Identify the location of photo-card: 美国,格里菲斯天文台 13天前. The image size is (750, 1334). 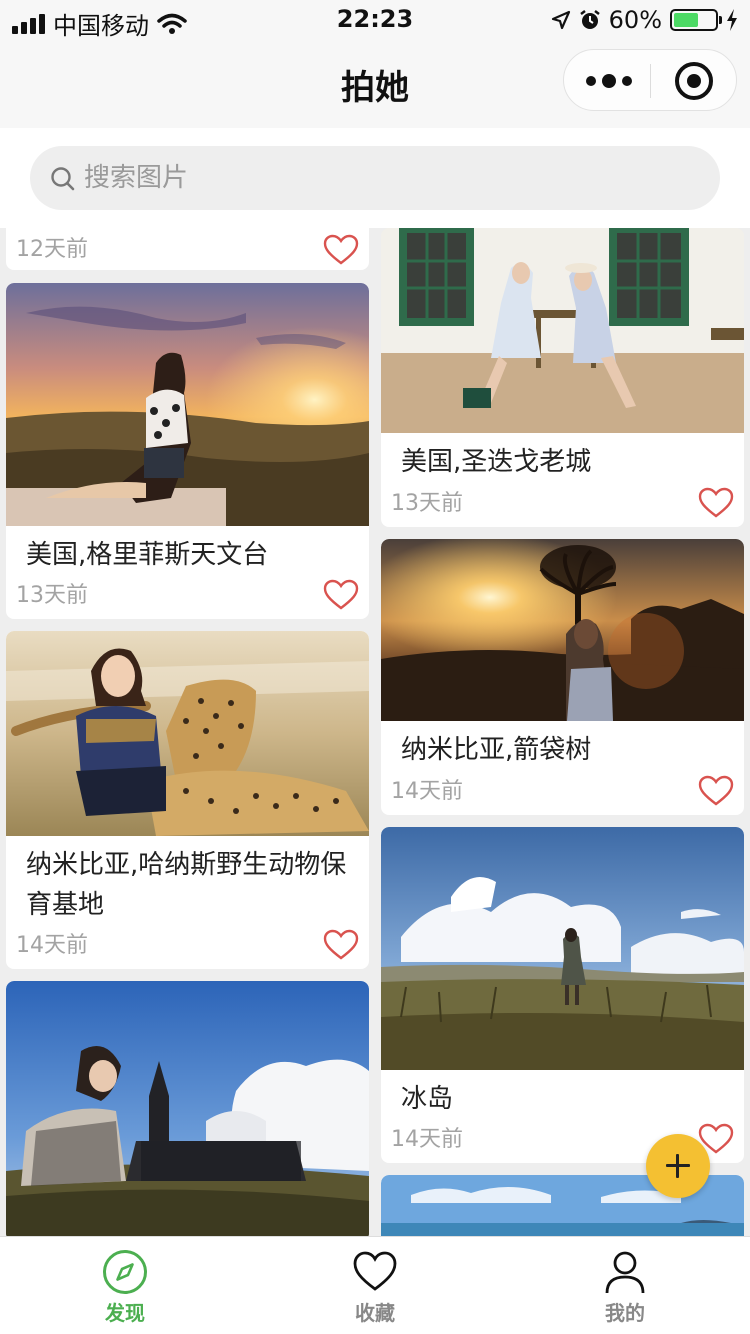
(187, 451).